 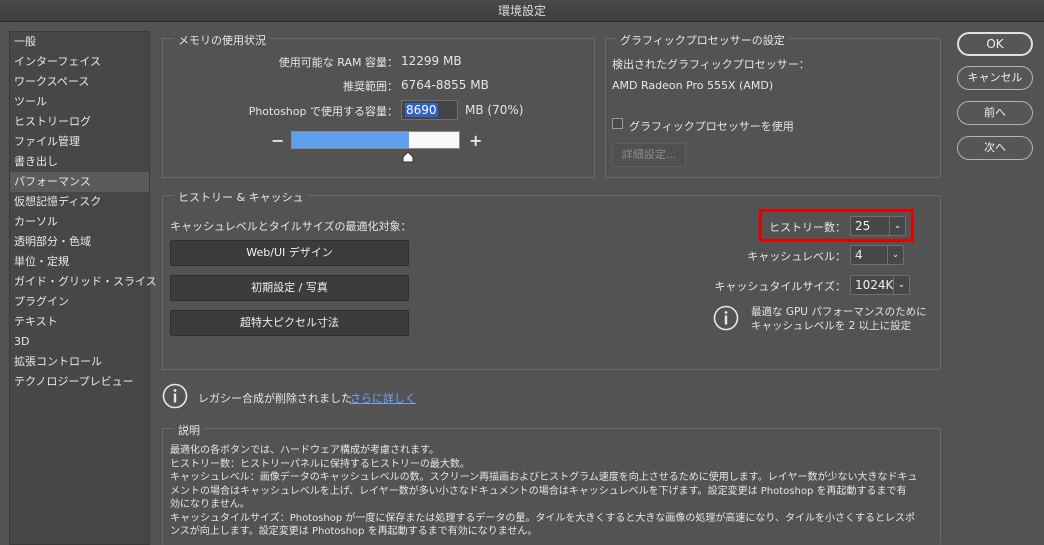 What do you see at coordinates (383, 398) in the screenshot?
I see `learn-more-link: さらに詳しく` at bounding box center [383, 398].